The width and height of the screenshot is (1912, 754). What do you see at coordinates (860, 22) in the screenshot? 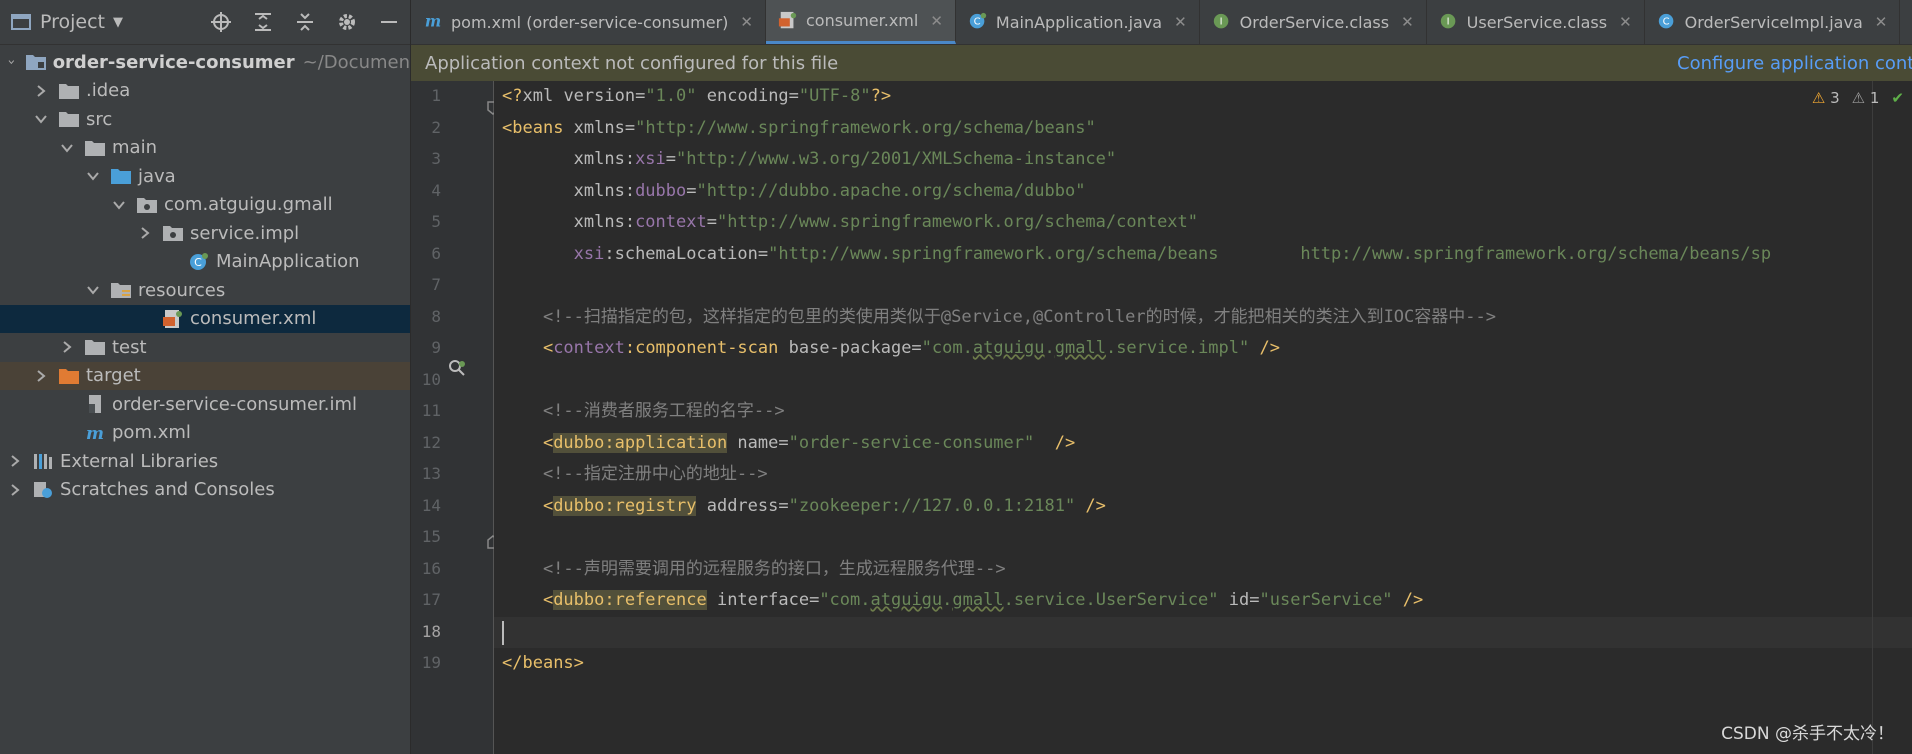
I see `editor-tab: consumer.xml ✕` at bounding box center [860, 22].